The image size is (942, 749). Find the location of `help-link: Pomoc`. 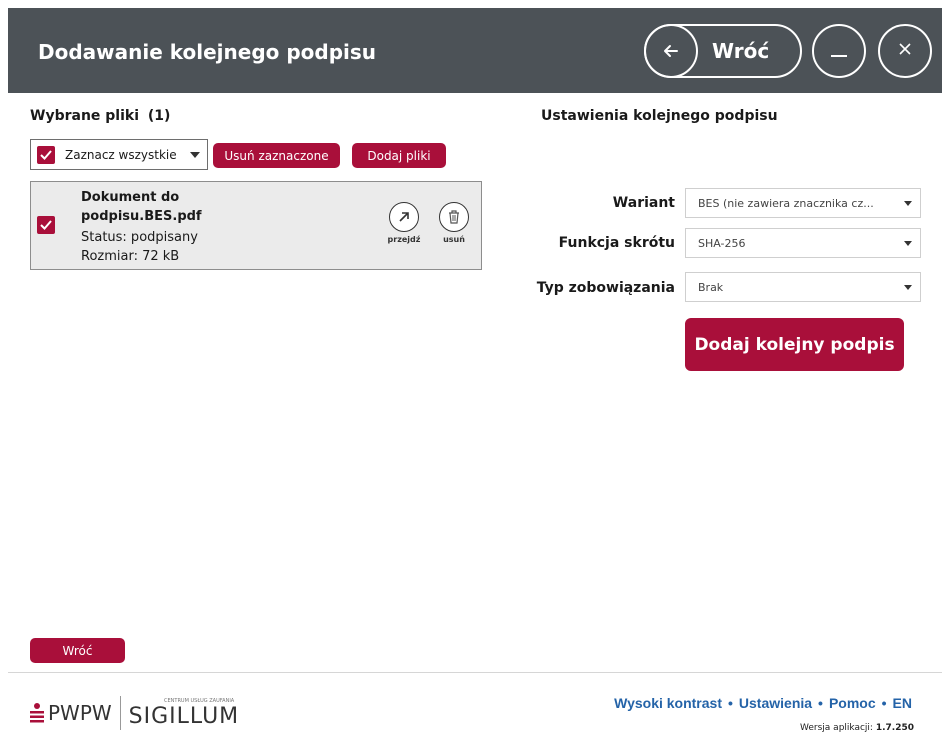

help-link: Pomoc is located at coordinates (852, 703).